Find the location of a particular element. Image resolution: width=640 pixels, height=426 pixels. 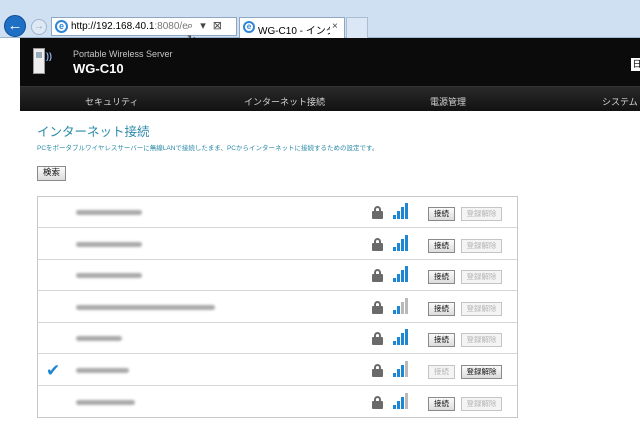

main-menu: セキュリティ インターネット接続 電源管理 システム is located at coordinates (330, 98).